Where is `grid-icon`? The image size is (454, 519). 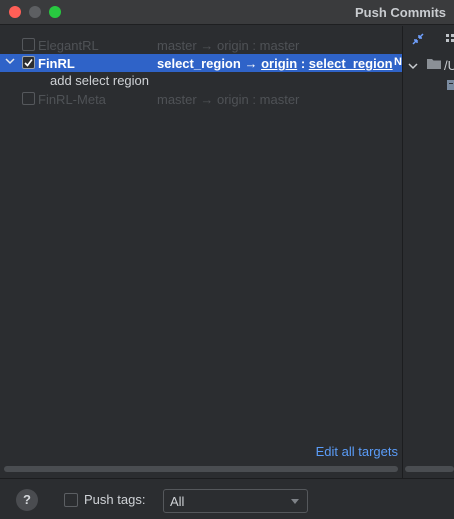 grid-icon is located at coordinates (449, 40).